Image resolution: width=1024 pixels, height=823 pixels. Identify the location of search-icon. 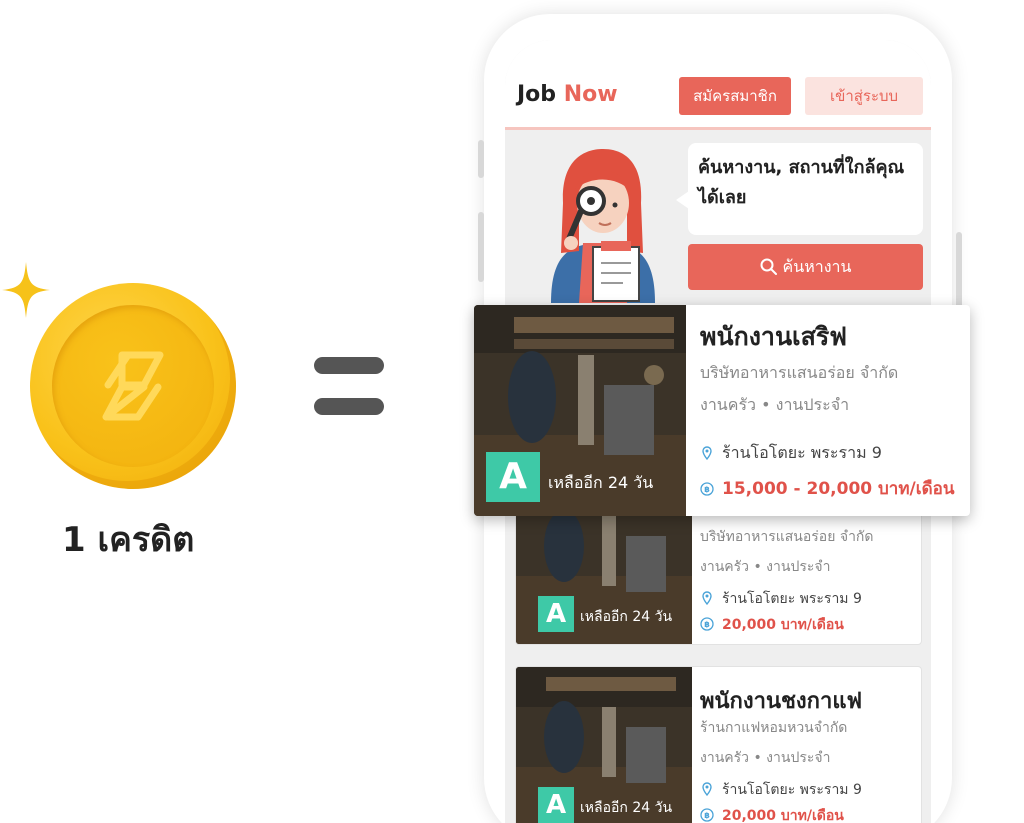
(768, 266).